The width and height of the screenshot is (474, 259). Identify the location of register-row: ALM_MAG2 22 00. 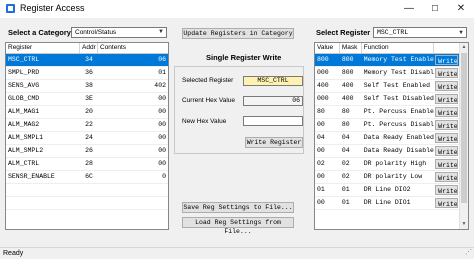
(87, 125).